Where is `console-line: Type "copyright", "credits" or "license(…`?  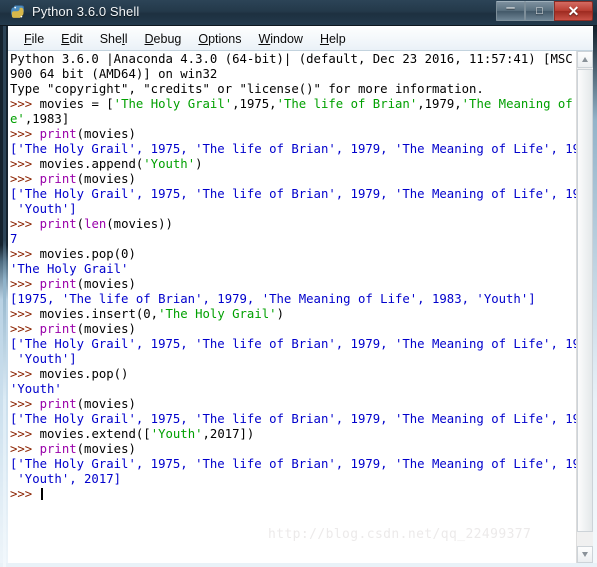 console-line: Type "copyright", "credits" or "license(… is located at coordinates (290, 89).